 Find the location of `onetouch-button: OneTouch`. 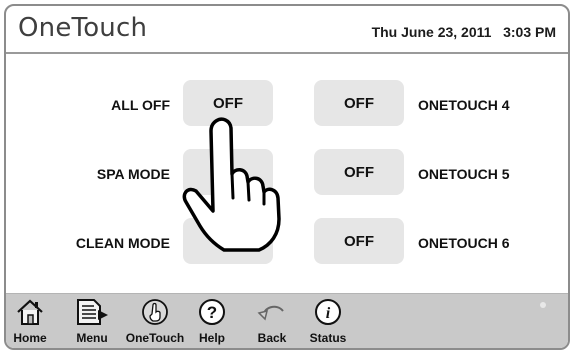

onetouch-button: OneTouch is located at coordinates (155, 321).